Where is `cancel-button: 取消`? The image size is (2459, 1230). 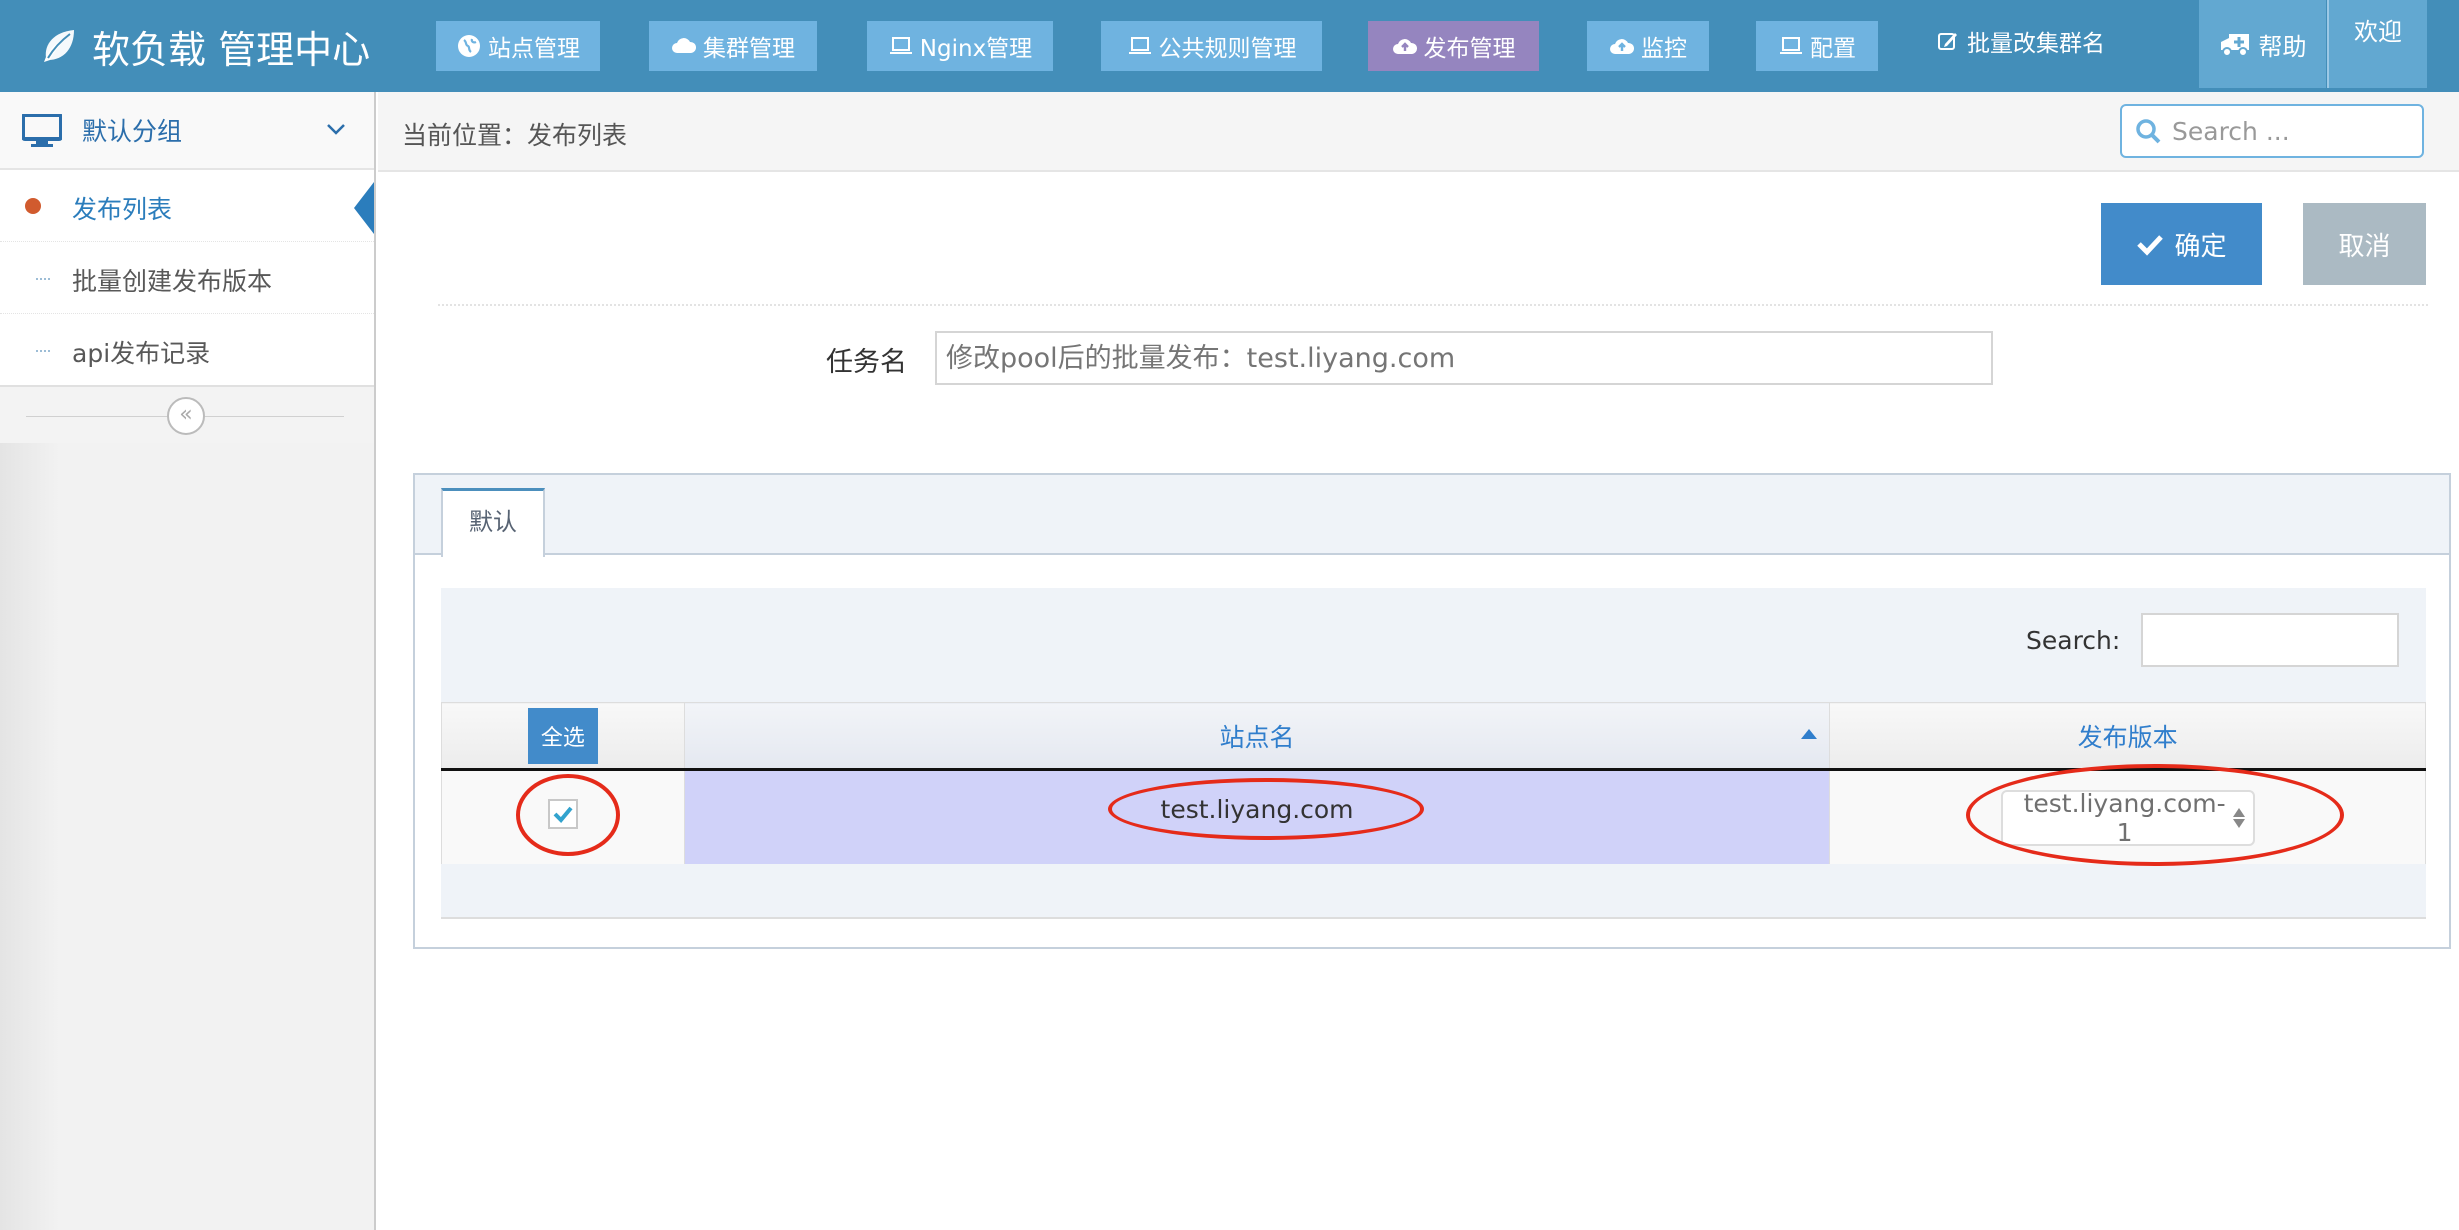 cancel-button: 取消 is located at coordinates (2364, 244).